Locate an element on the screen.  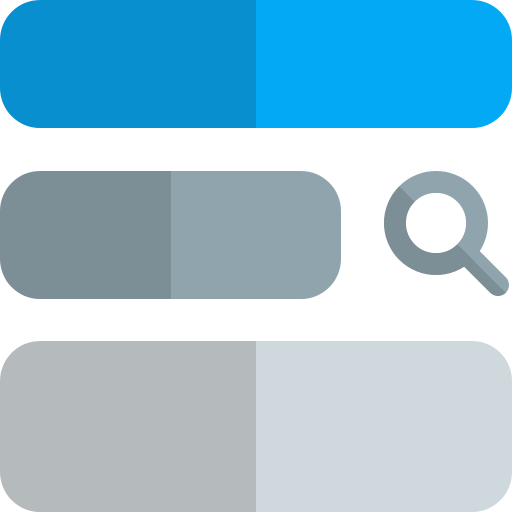
search-icon-graphic is located at coordinates (446, 233).